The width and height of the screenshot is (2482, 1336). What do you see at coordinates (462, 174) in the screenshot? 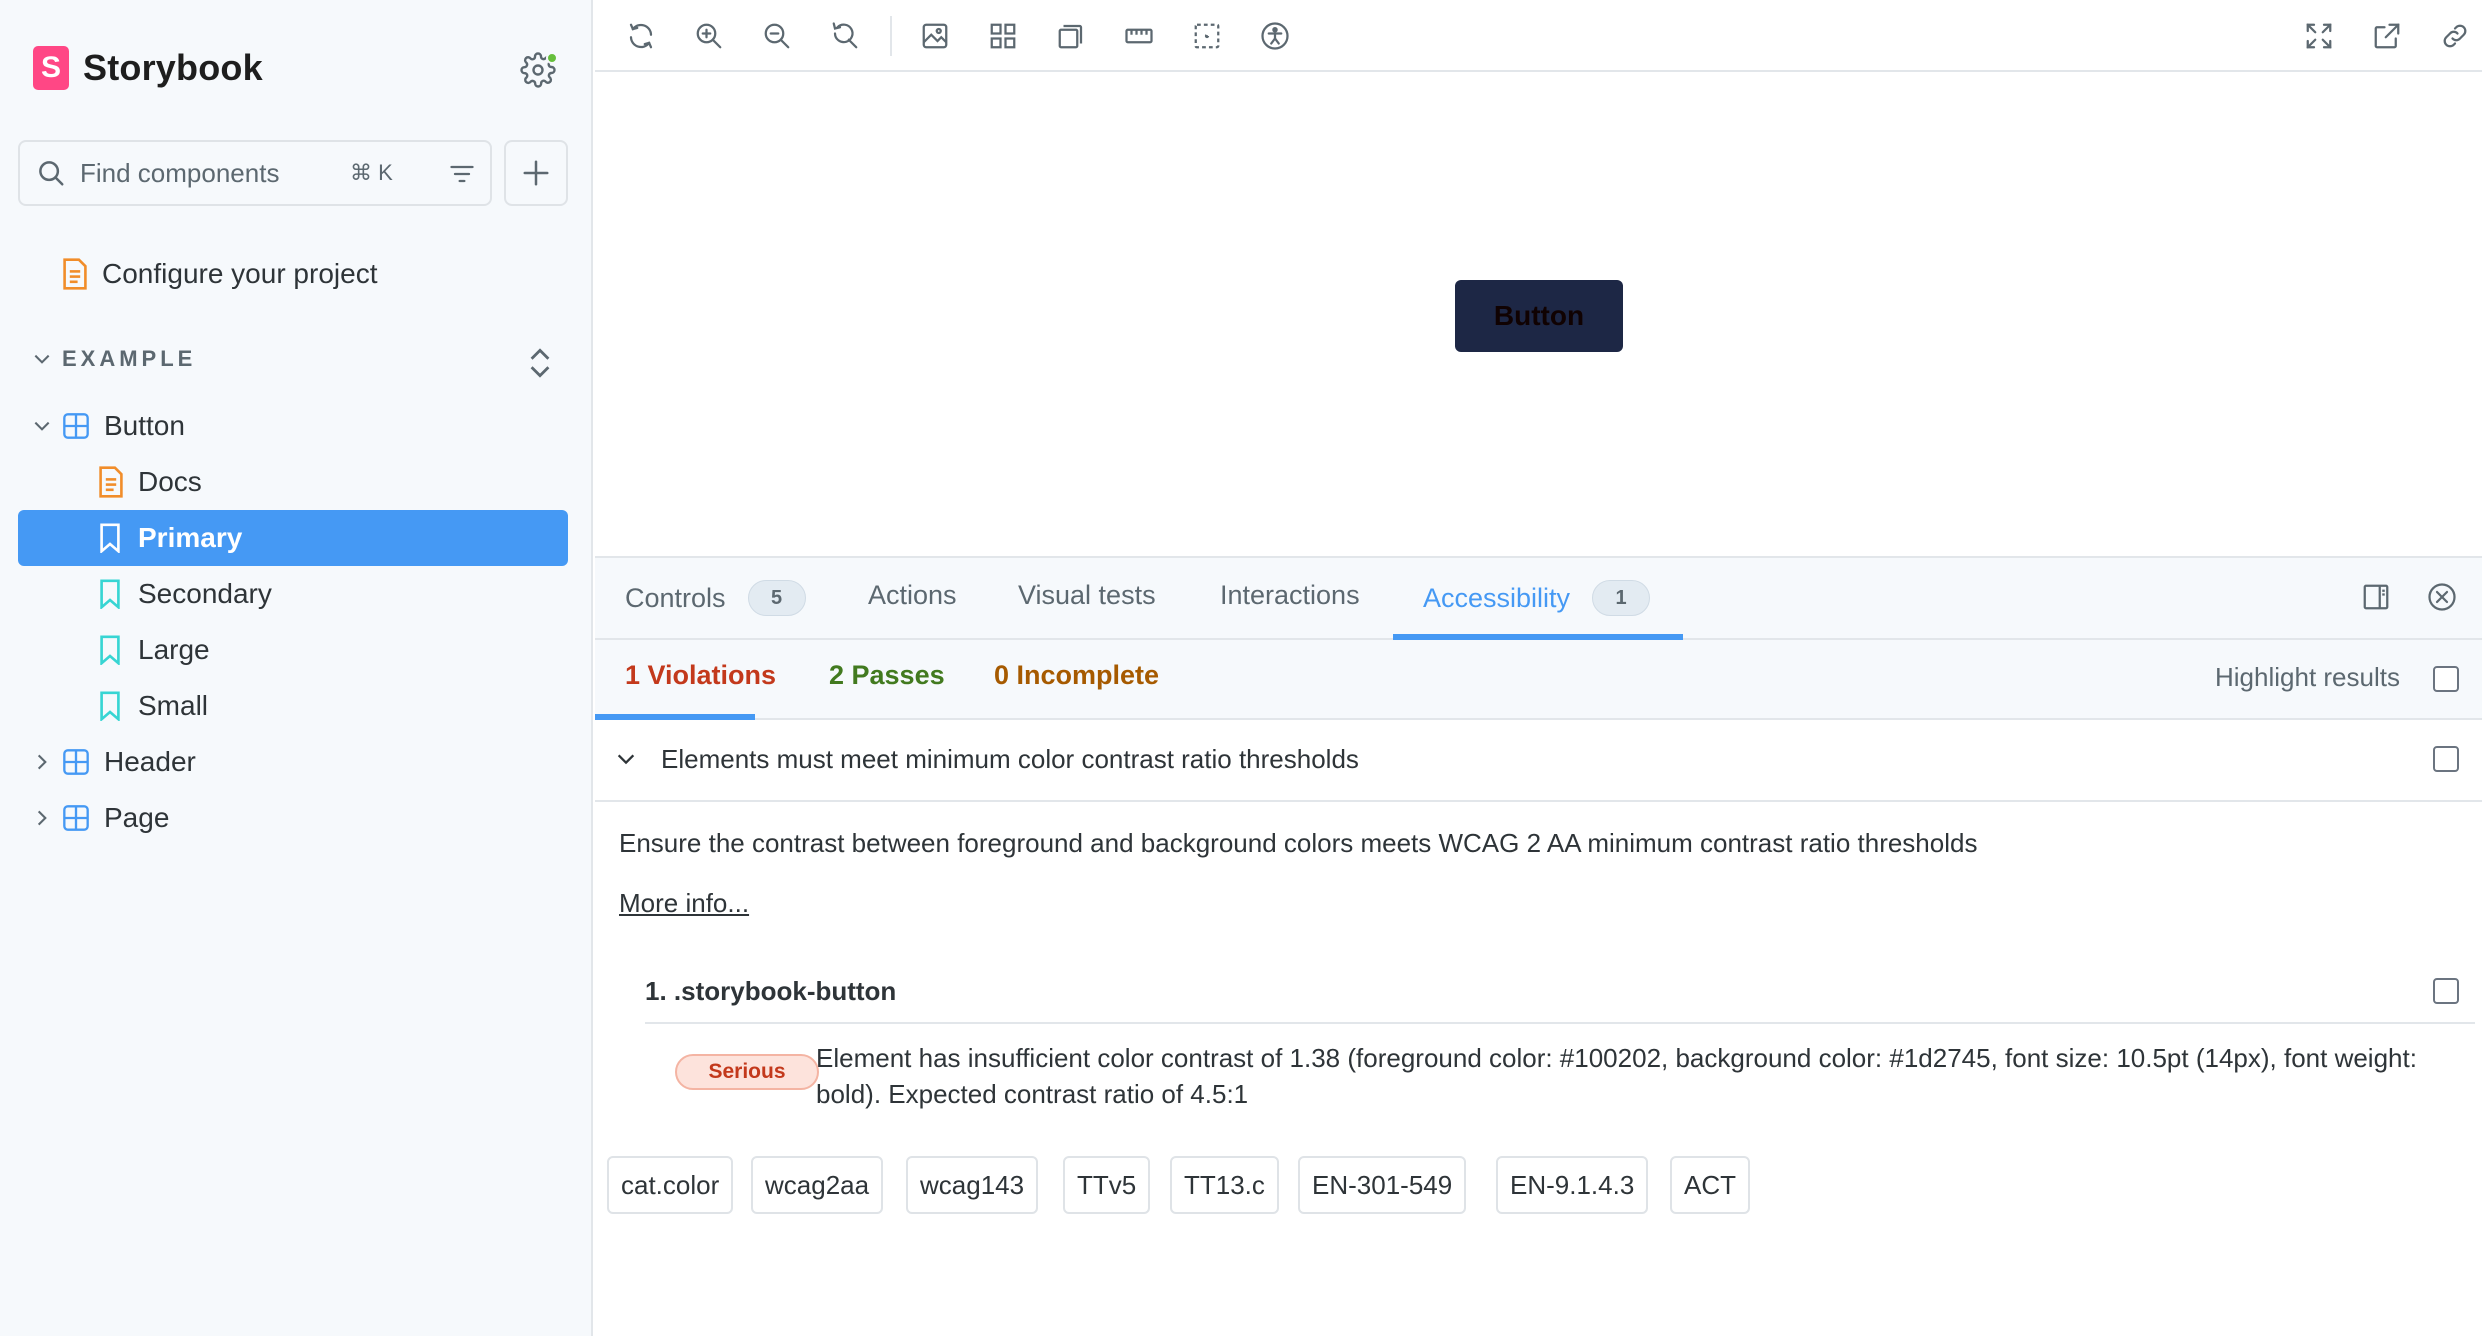
I see `filter-icon` at bounding box center [462, 174].